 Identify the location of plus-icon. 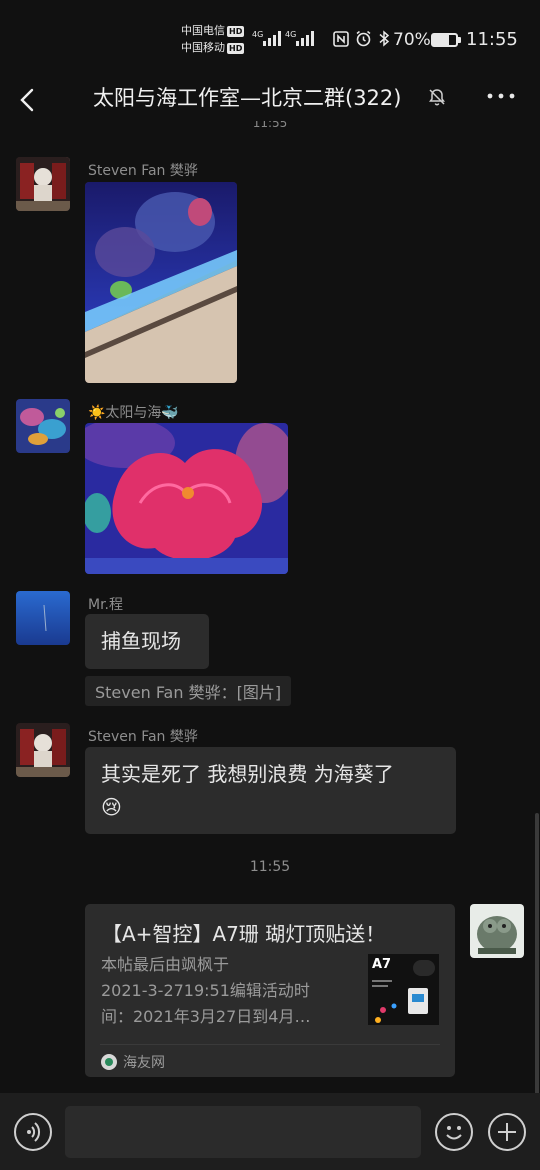
(507, 1132).